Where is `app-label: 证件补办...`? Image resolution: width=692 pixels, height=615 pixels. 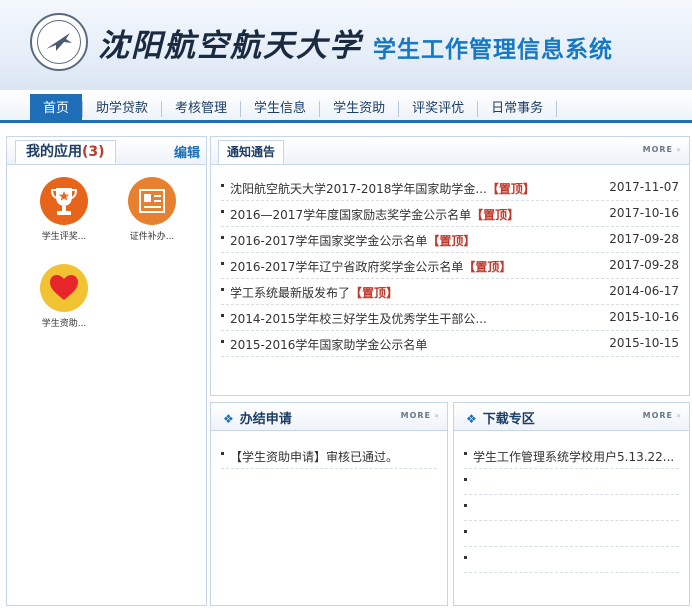 app-label: 证件补办... is located at coordinates (152, 237).